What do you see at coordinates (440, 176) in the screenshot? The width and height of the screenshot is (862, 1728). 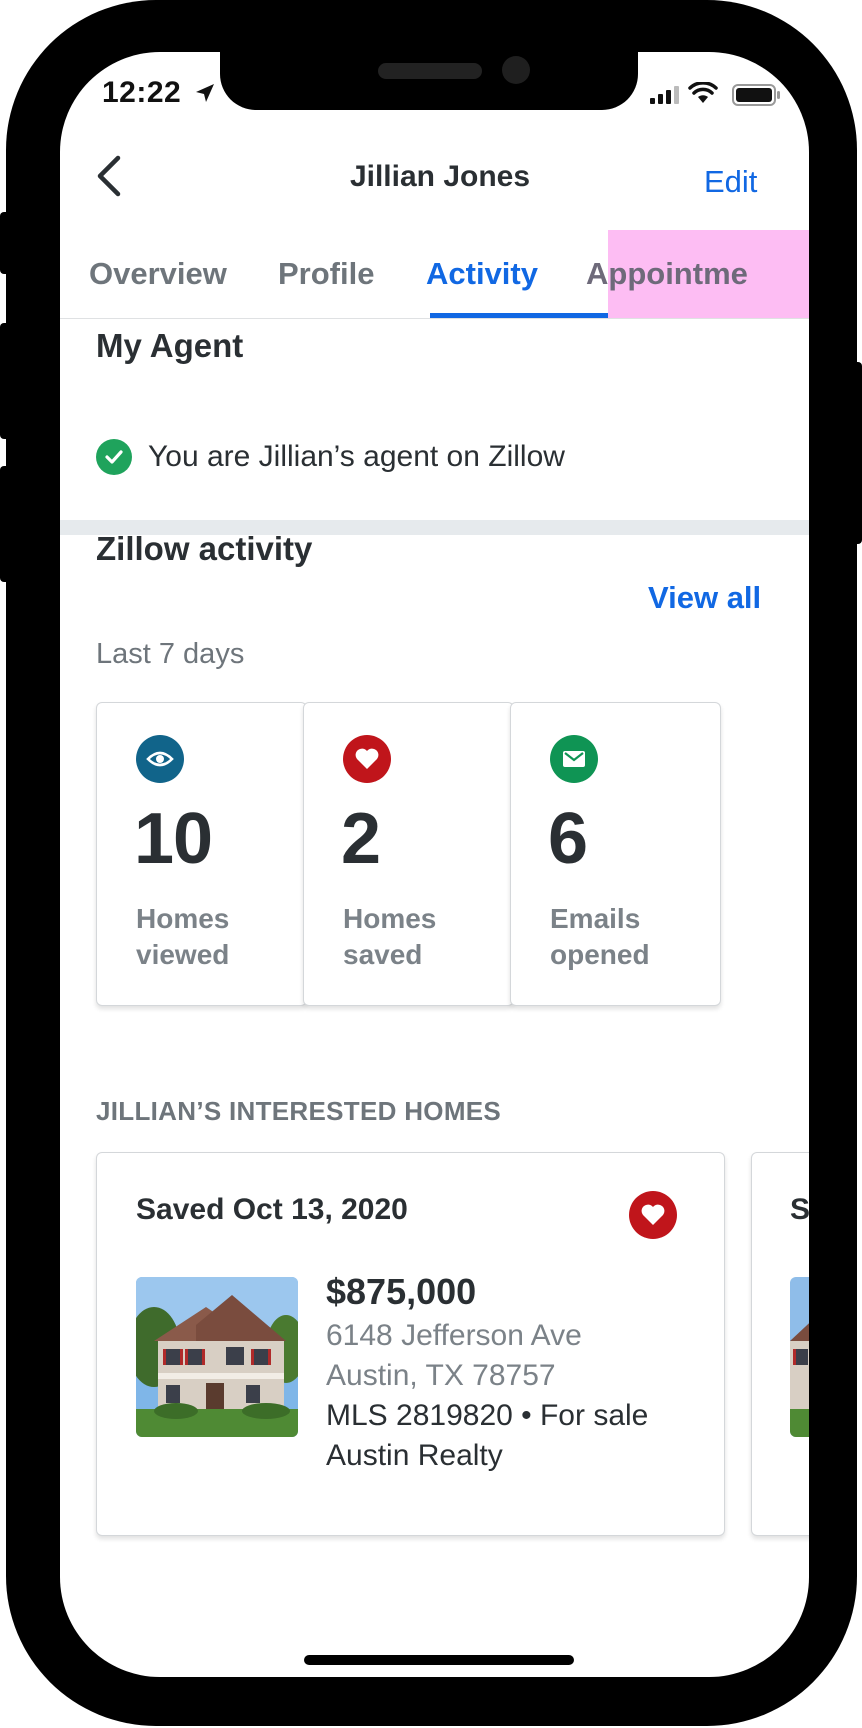 I see `page-title: Jillian Jones` at bounding box center [440, 176].